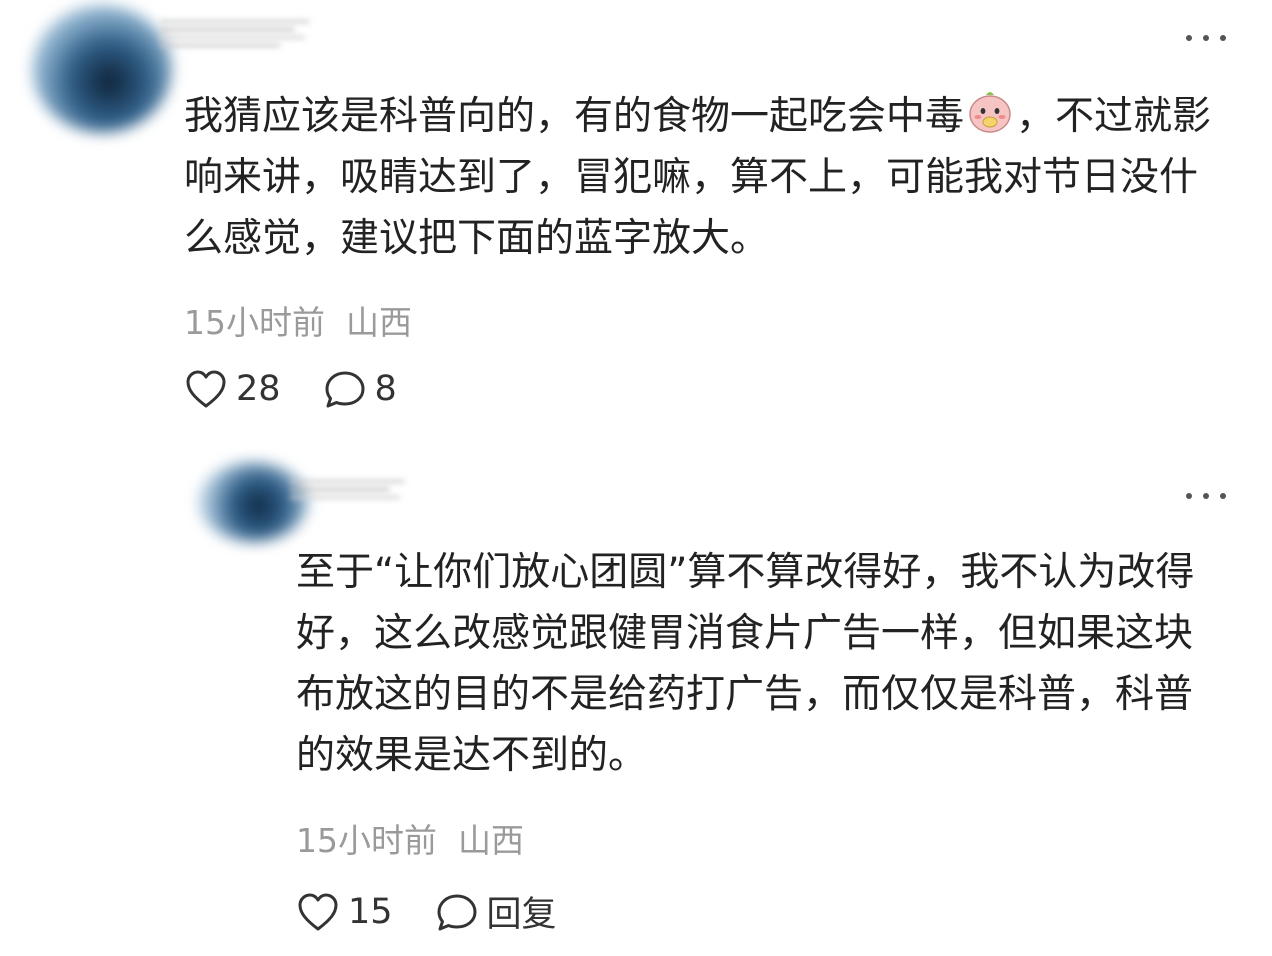 This screenshot has height=956, width=1272. What do you see at coordinates (574, 116) in the screenshot?
I see `comment-text-part-1: 我猜应该是科普向的，有的食物一起吃会中毒` at bounding box center [574, 116].